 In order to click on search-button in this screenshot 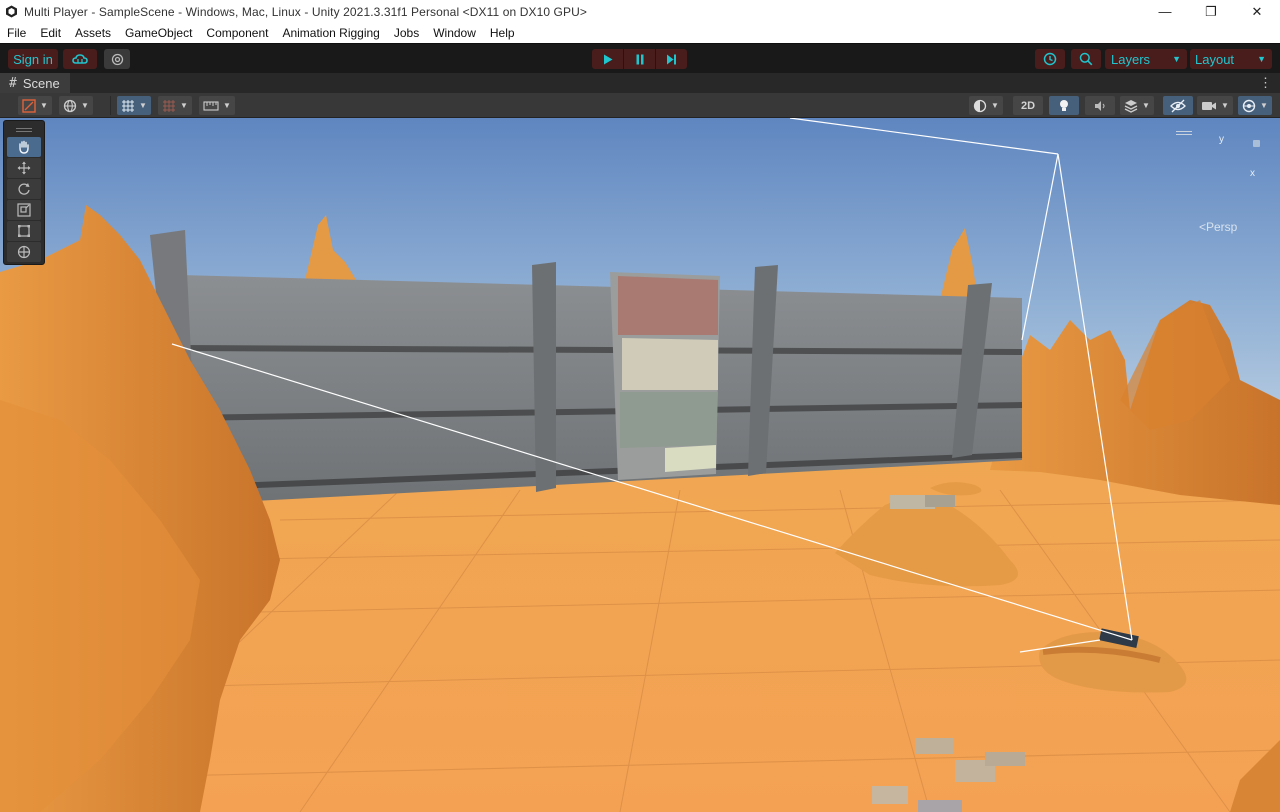, I will do `click(1086, 59)`.